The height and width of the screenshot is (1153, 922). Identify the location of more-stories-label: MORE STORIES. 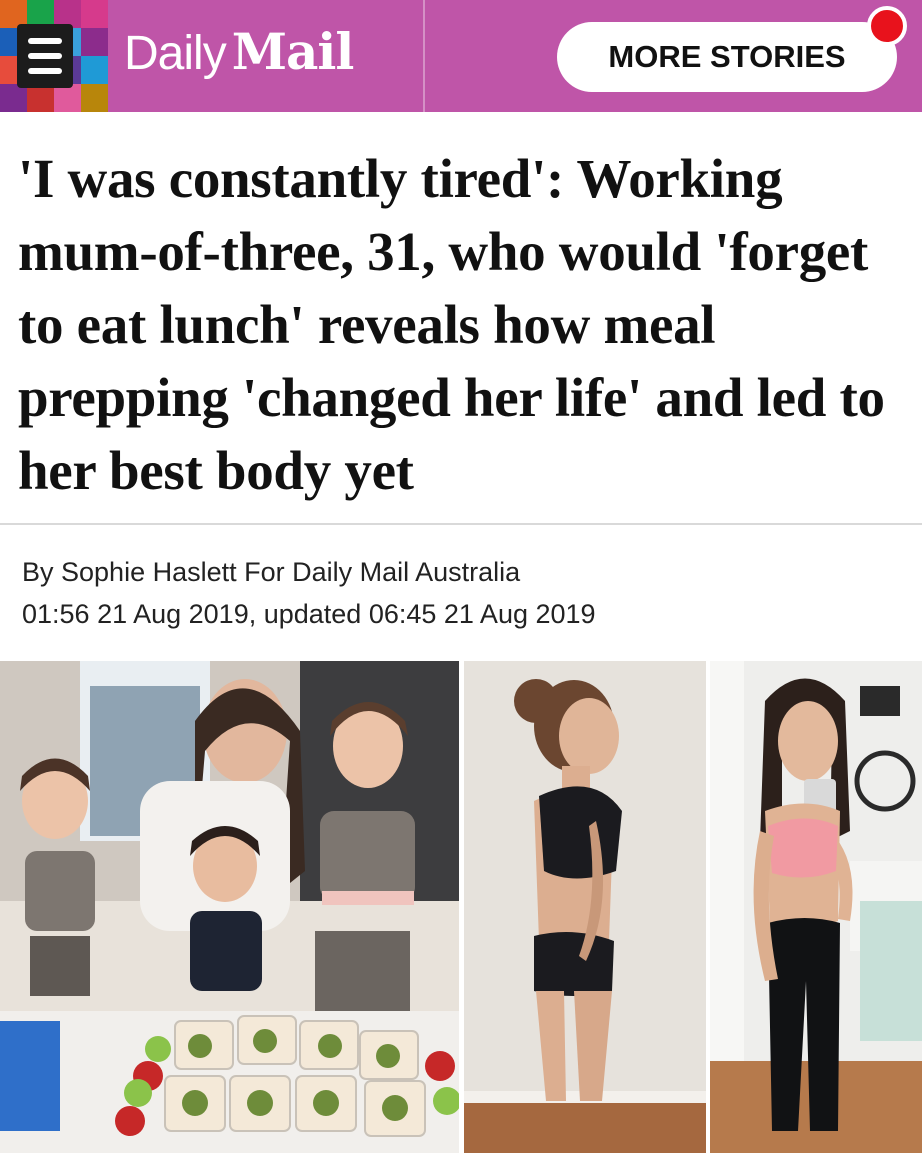
(727, 56).